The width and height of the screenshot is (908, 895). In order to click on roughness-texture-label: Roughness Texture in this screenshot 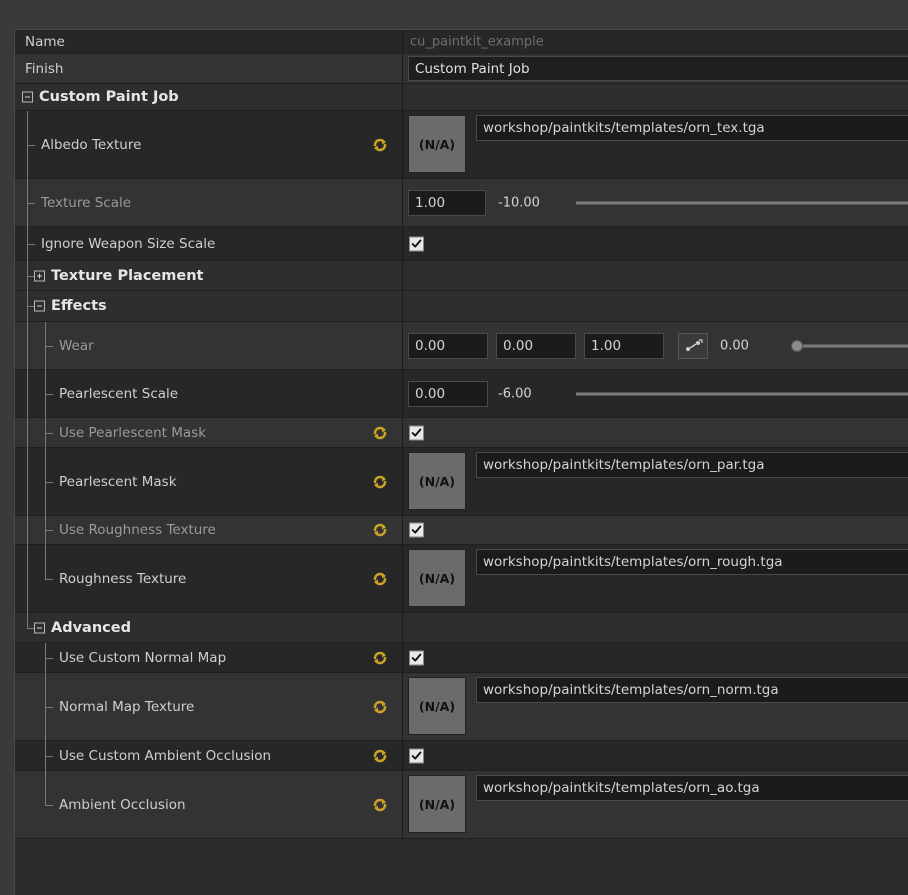, I will do `click(123, 578)`.